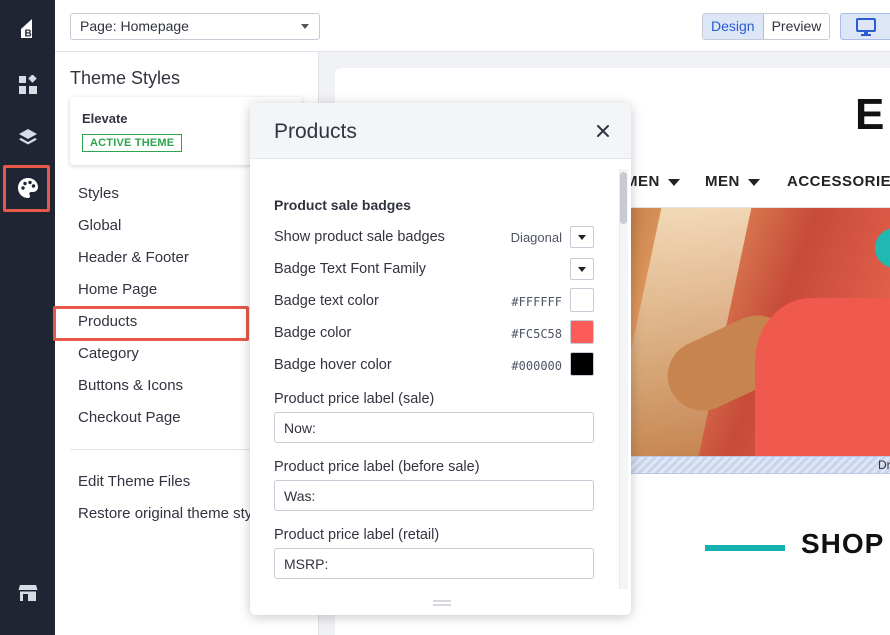 This screenshot has width=890, height=635. I want to click on drop-zone-label: Dr, so click(884, 465).